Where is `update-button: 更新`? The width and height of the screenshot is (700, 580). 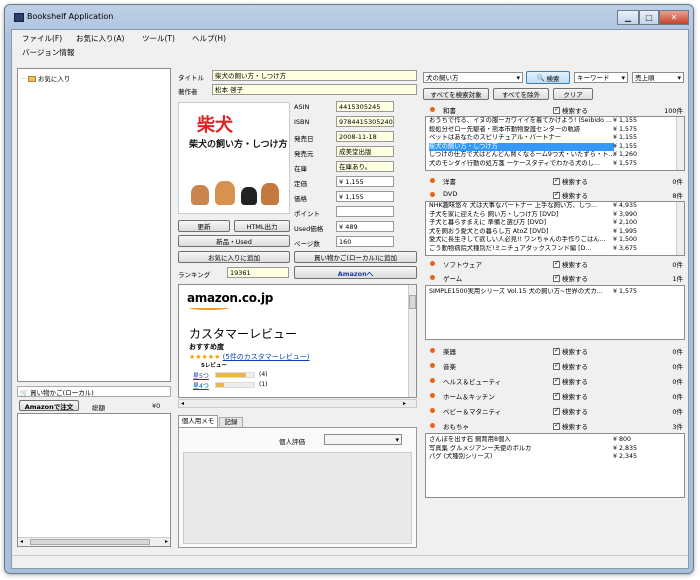 update-button: 更新 is located at coordinates (204, 226).